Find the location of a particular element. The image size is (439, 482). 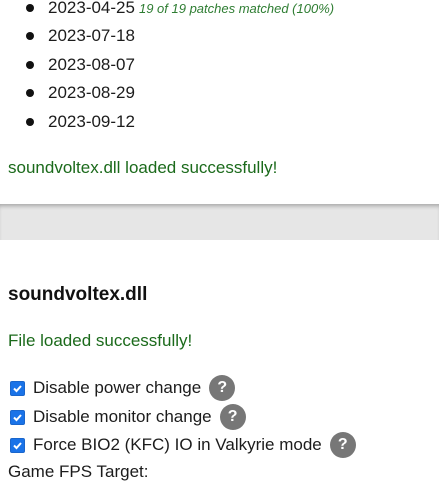

patch-date: 2023-09-12 is located at coordinates (91, 121).